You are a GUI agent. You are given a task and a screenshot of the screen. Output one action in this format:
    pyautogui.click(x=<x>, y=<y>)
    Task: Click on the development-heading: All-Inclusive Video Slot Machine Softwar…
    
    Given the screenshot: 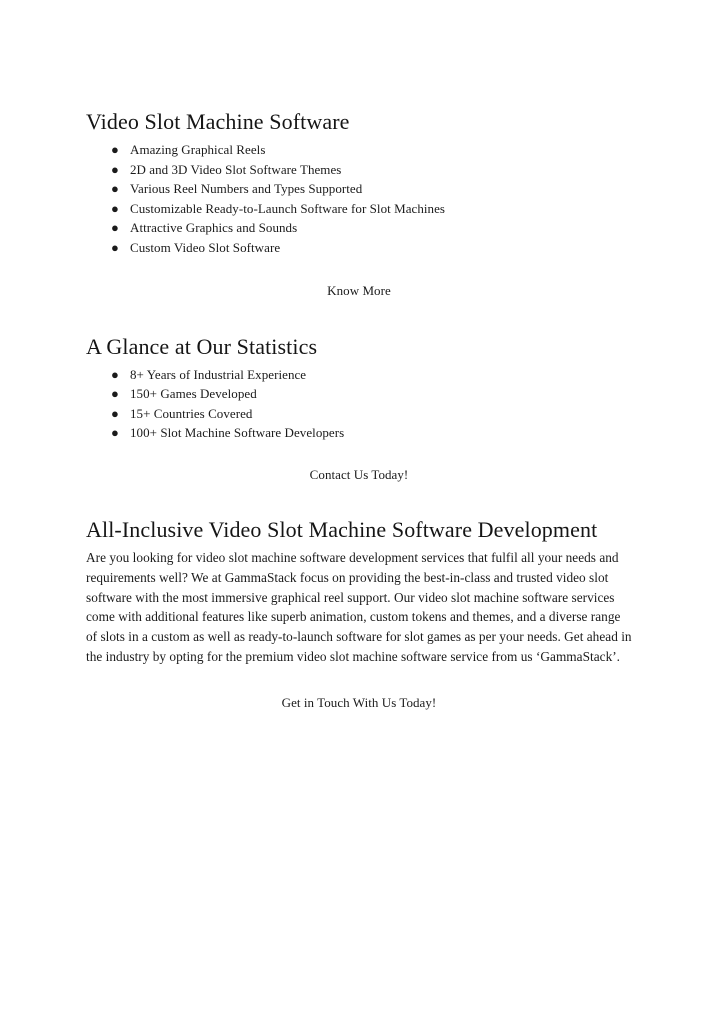 What is the action you would take?
    pyautogui.click(x=342, y=529)
    